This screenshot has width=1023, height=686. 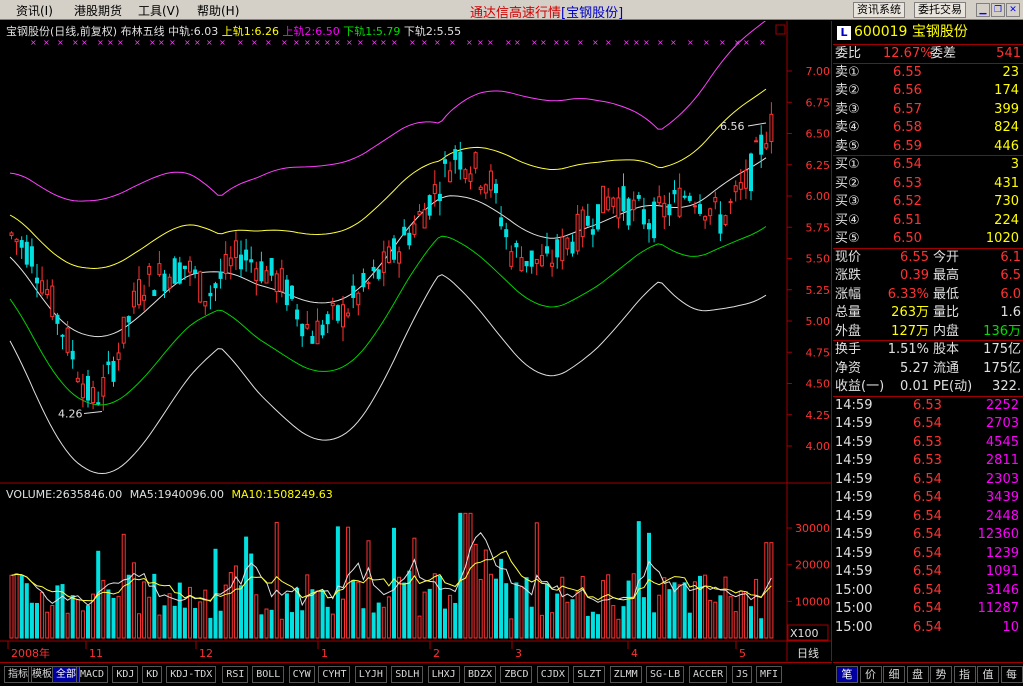 I want to click on close-icon: ✕, so click(x=1013, y=10).